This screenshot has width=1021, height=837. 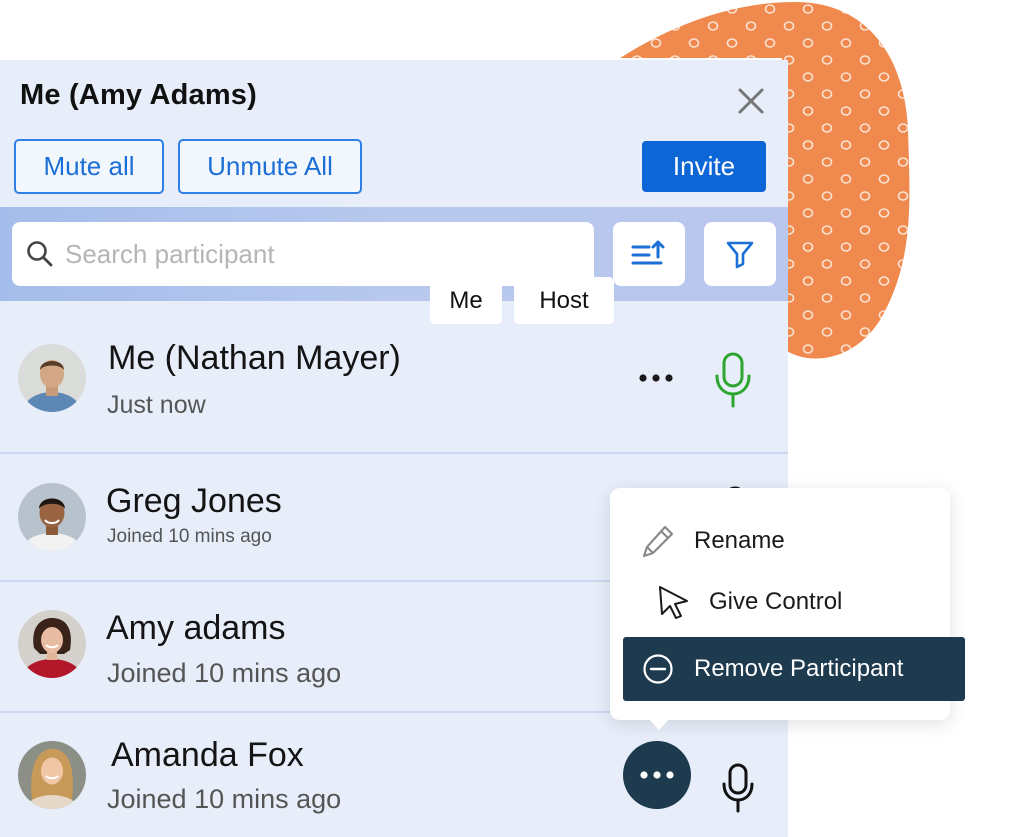 What do you see at coordinates (659, 723) in the screenshot?
I see `context-menu-pointer` at bounding box center [659, 723].